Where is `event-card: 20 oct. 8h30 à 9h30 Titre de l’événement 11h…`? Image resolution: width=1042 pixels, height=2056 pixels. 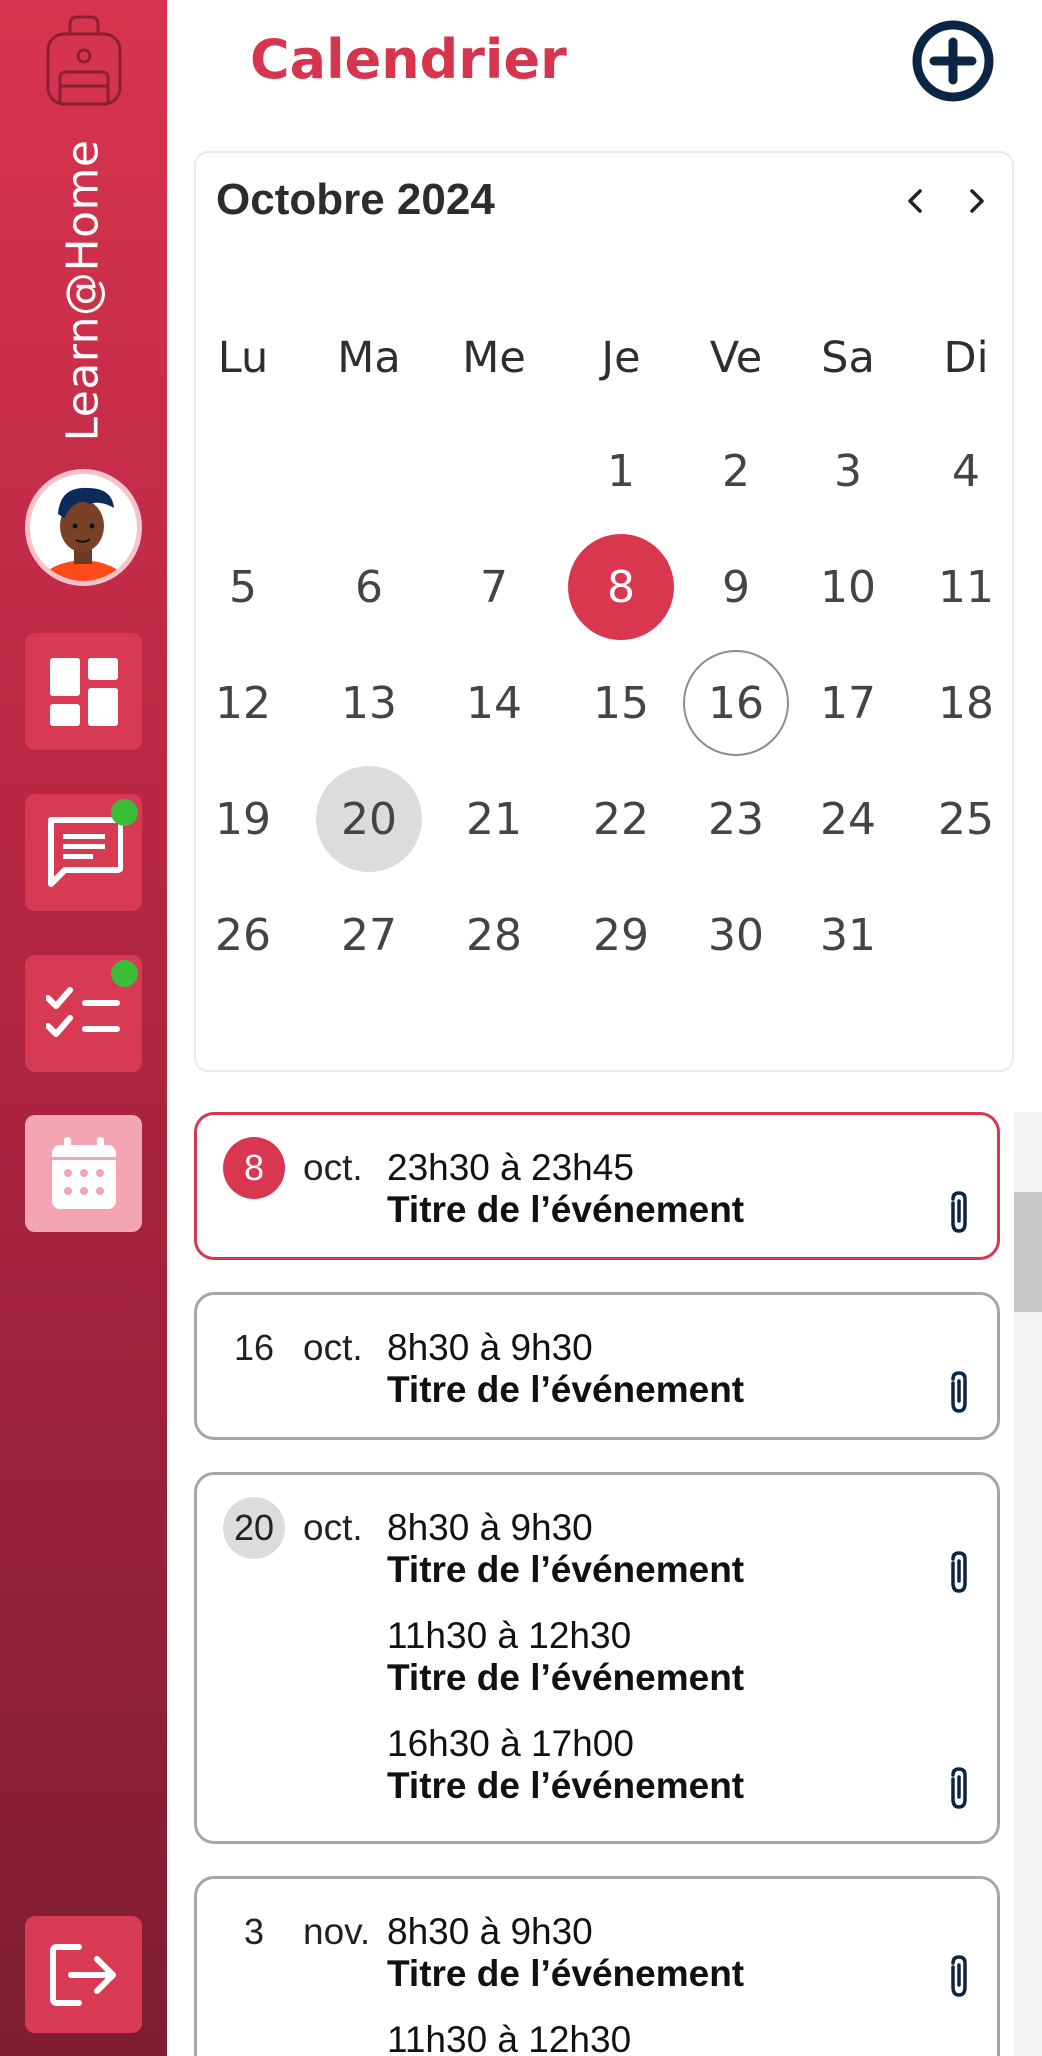 event-card: 20 oct. 8h30 à 9h30 Titre de l’événement 11h… is located at coordinates (597, 1658).